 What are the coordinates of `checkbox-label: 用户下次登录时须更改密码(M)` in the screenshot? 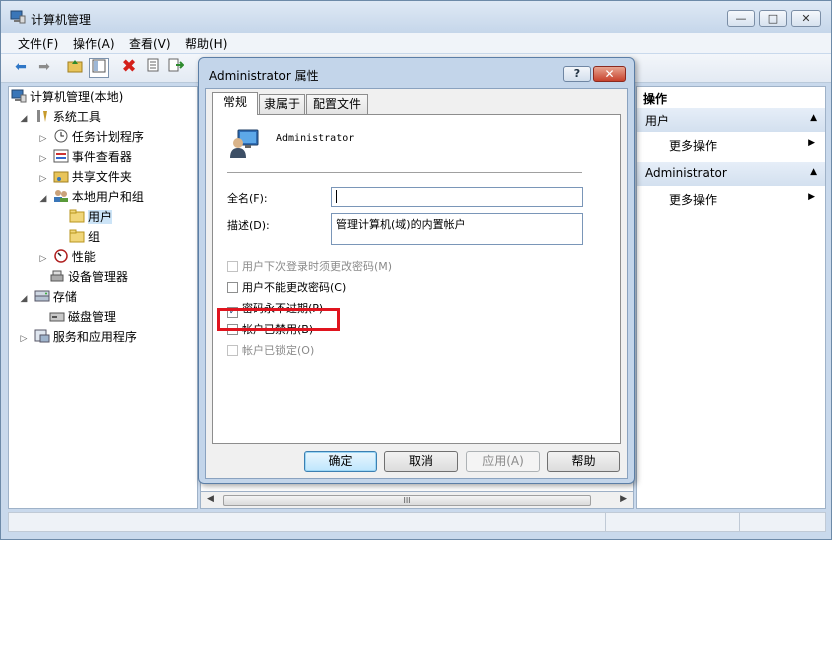 It's located at (317, 266).